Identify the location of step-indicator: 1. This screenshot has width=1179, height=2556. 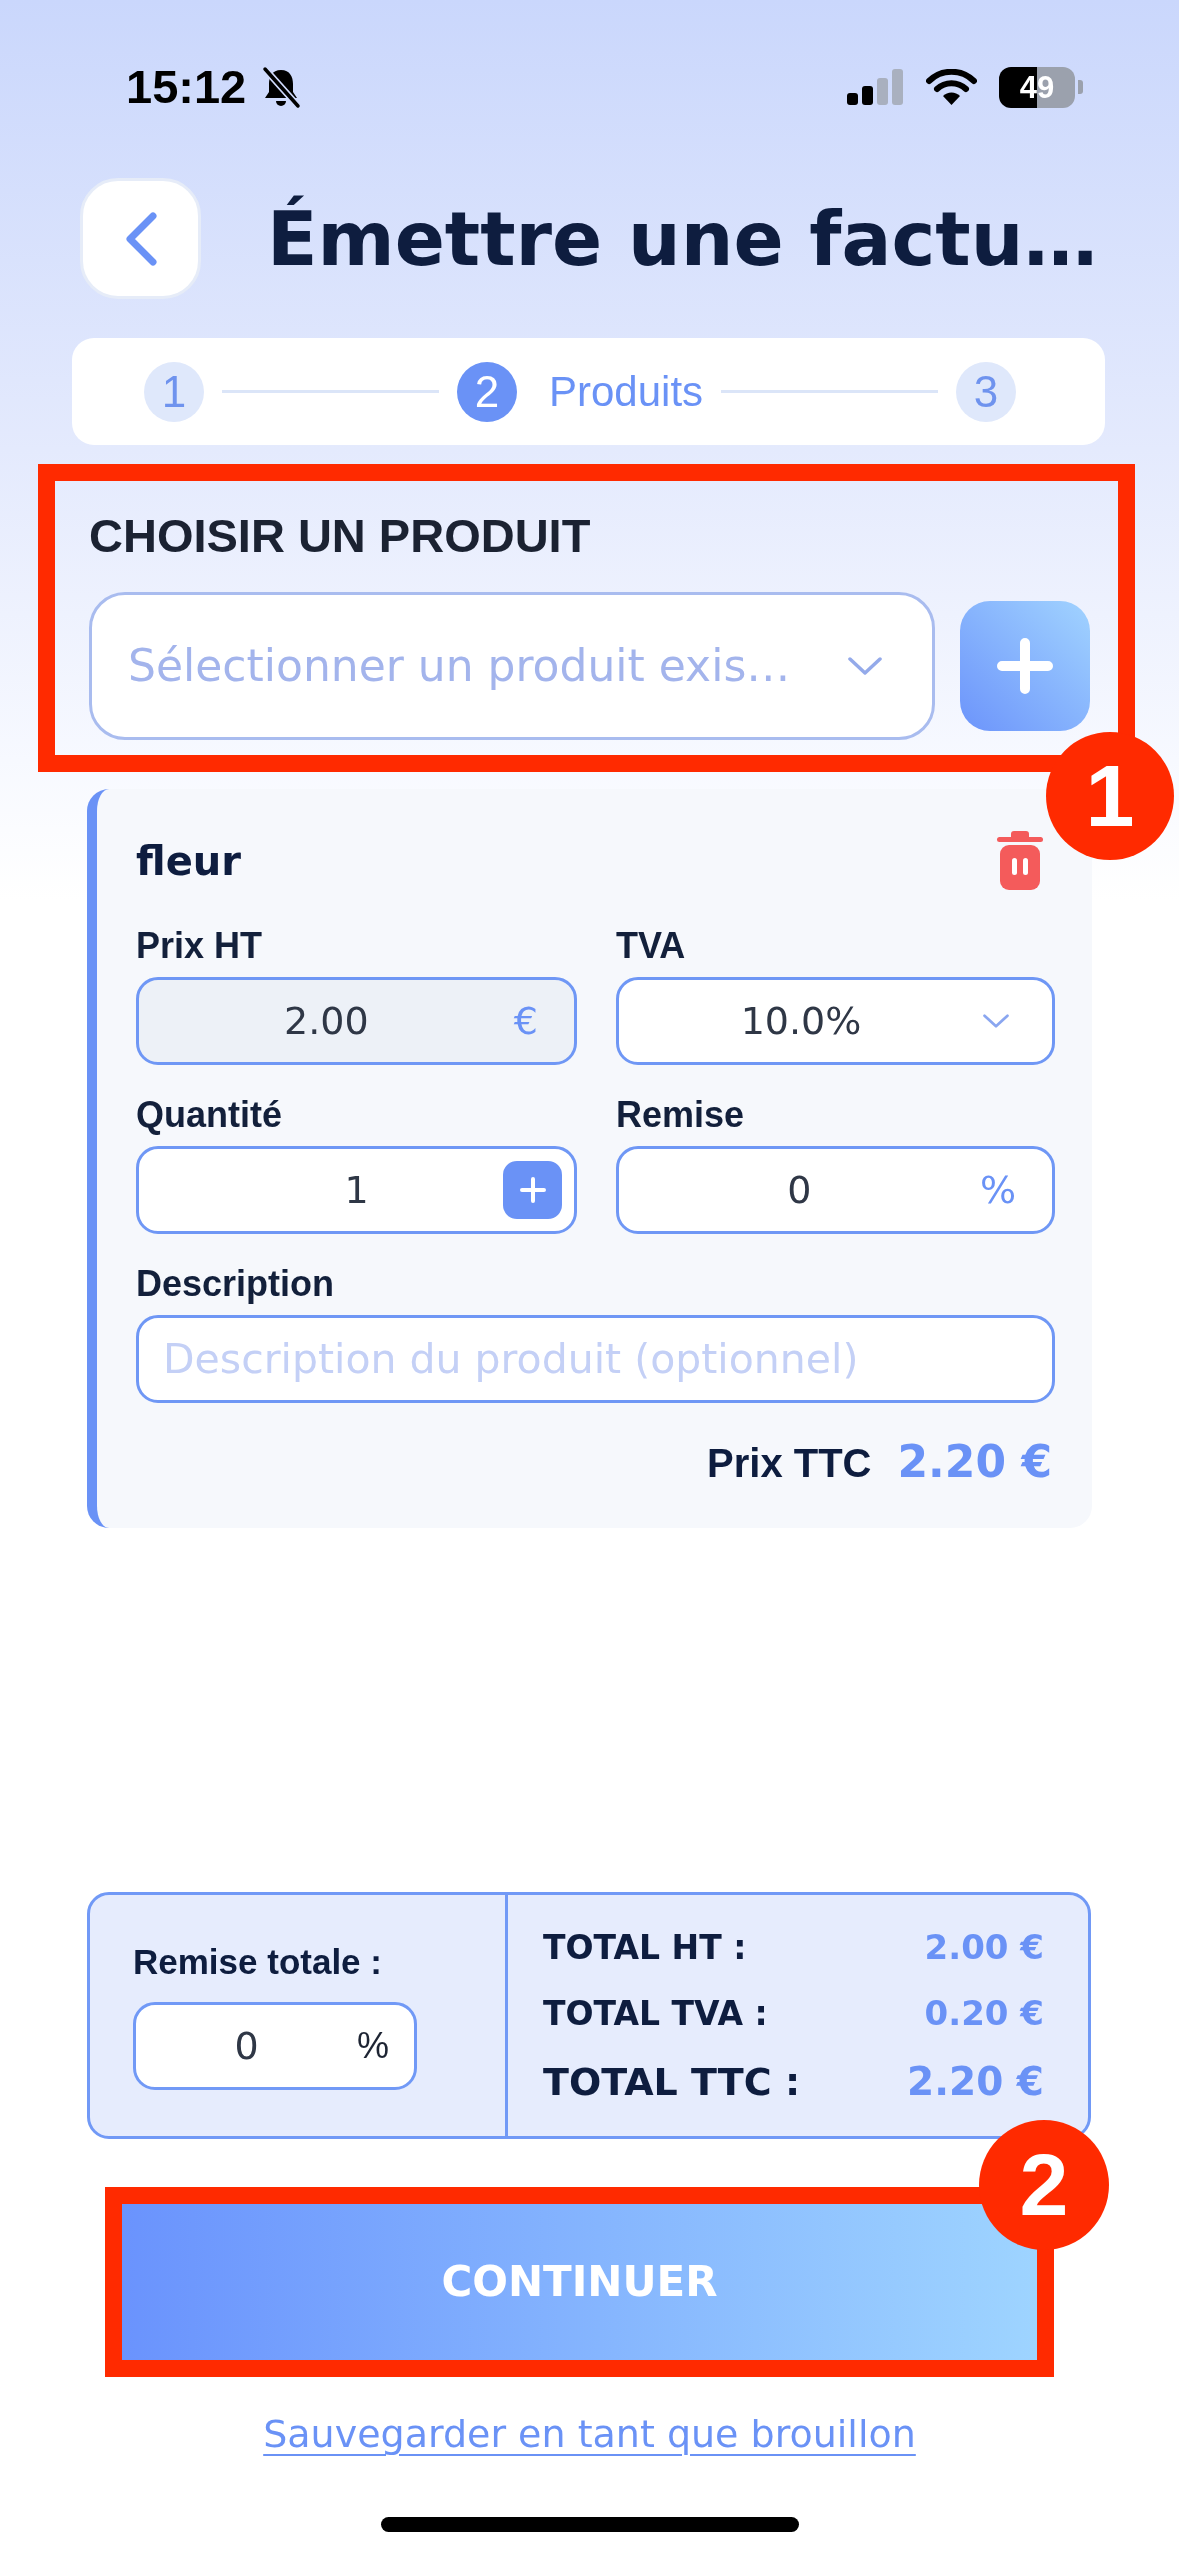
(174, 391).